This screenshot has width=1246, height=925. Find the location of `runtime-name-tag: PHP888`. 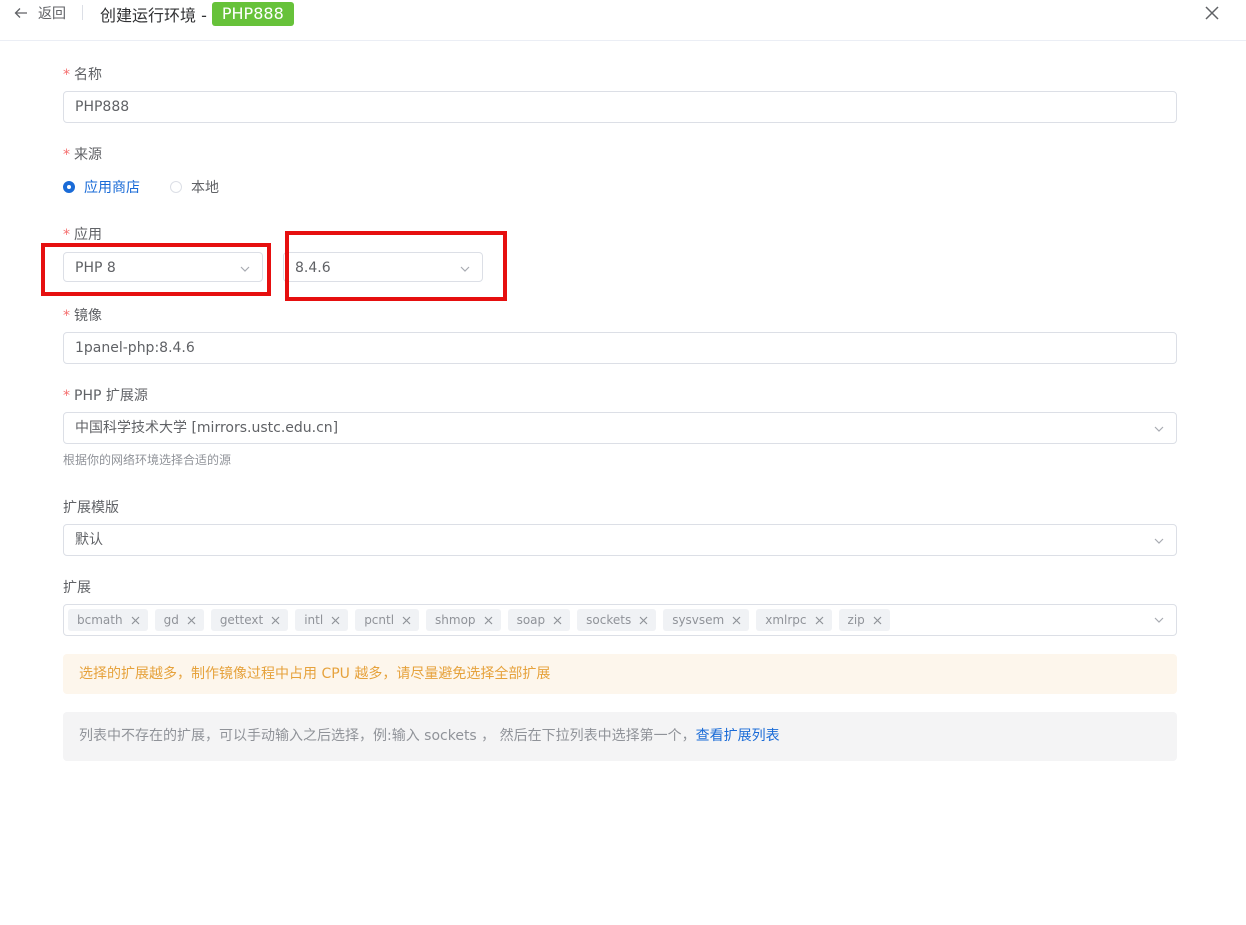

runtime-name-tag: PHP888 is located at coordinates (252, 14).